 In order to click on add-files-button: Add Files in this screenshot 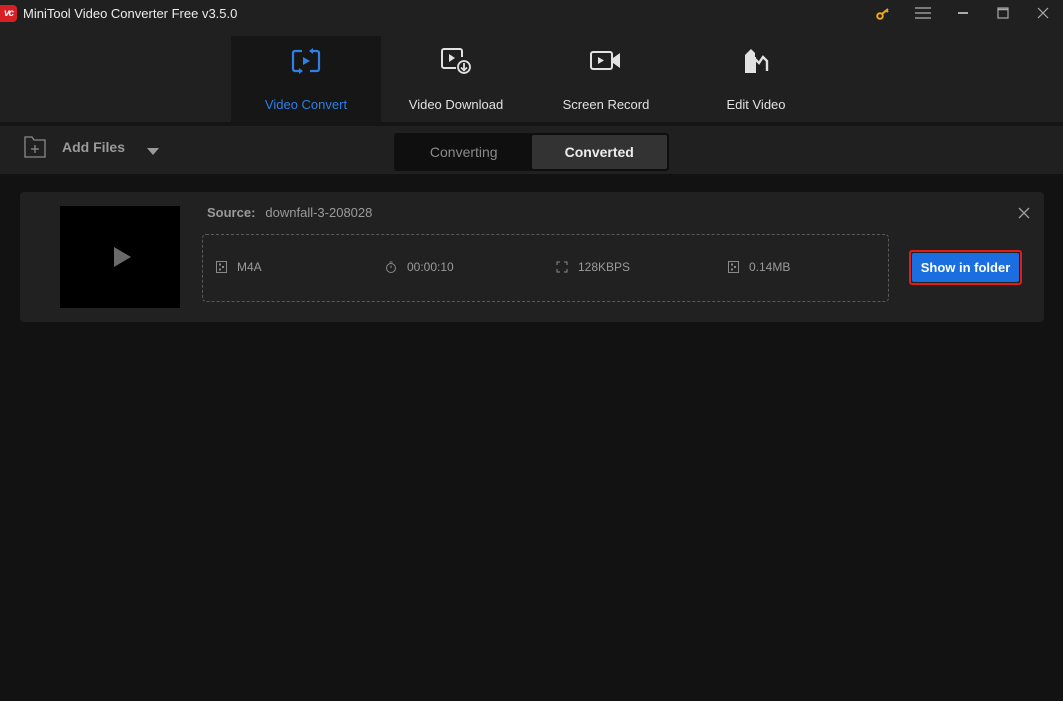, I will do `click(74, 147)`.